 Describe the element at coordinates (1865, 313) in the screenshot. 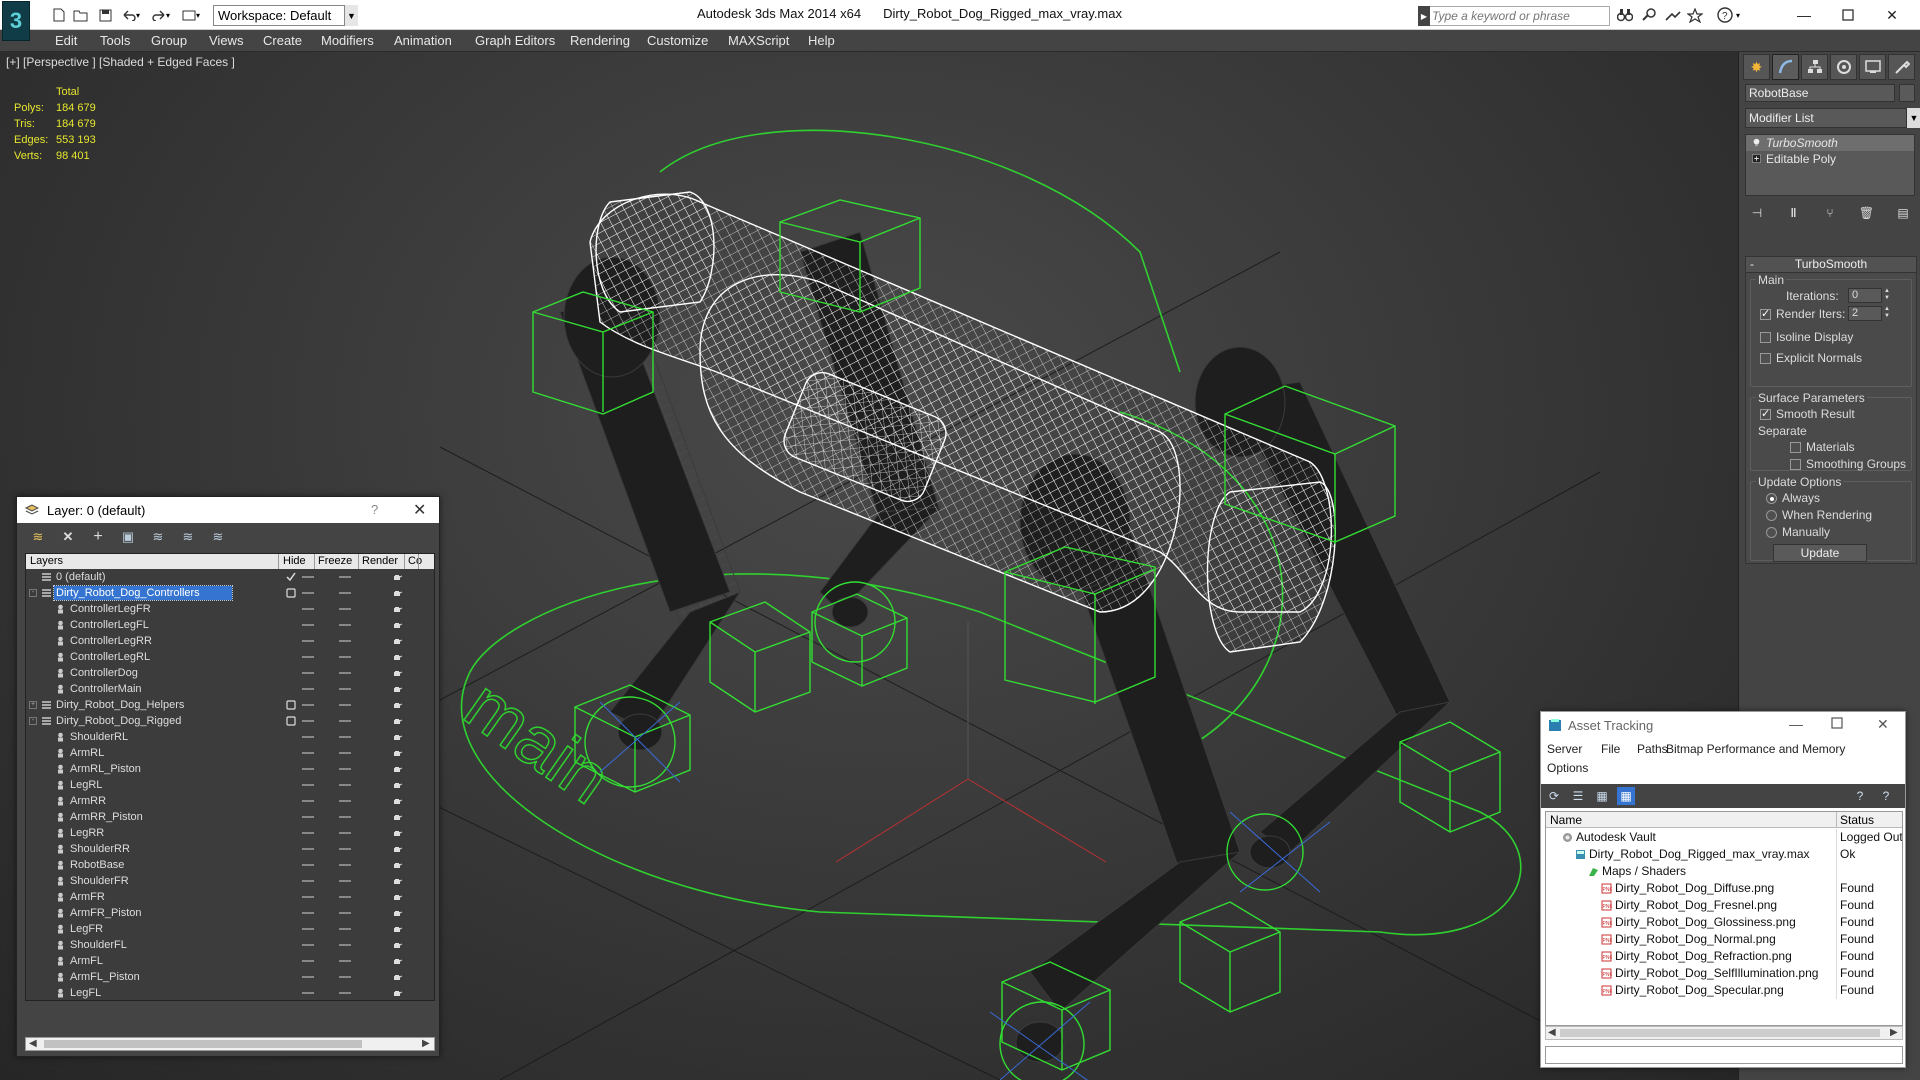

I see `render-iters-spinner: 2` at that location.